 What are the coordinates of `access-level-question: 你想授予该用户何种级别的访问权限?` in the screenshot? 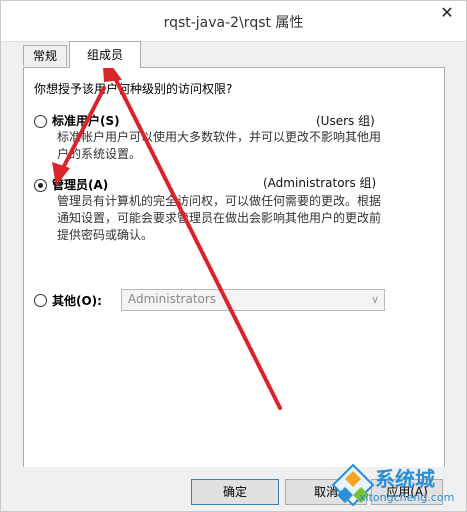 It's located at (133, 89).